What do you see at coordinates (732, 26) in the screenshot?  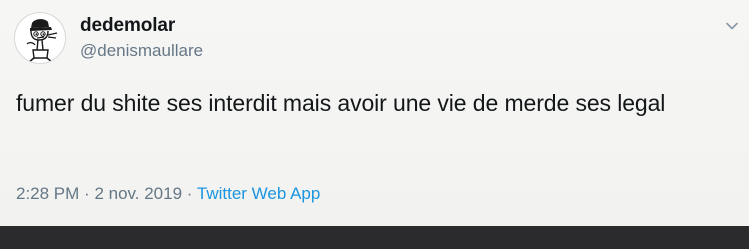 I see `chevron-down-icon` at bounding box center [732, 26].